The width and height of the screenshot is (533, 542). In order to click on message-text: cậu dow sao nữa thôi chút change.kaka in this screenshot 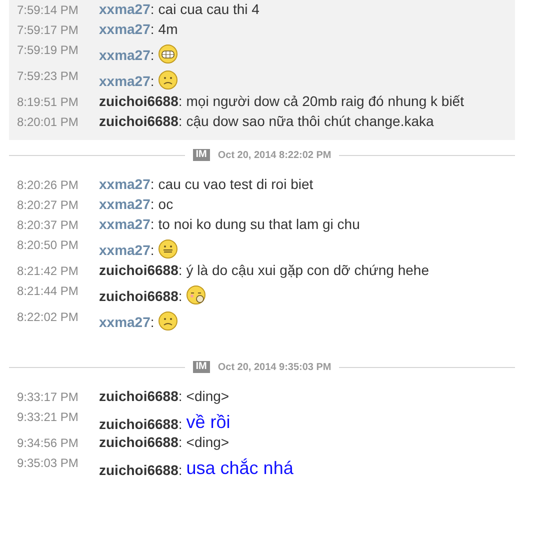, I will do `click(310, 121)`.